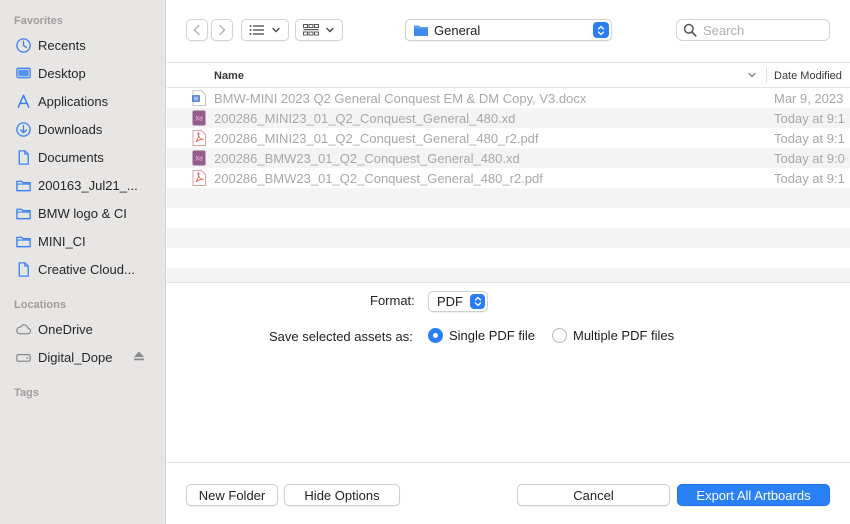 Image resolution: width=850 pixels, height=524 pixels. I want to click on list-header: Name Date Modified, so click(508, 75).